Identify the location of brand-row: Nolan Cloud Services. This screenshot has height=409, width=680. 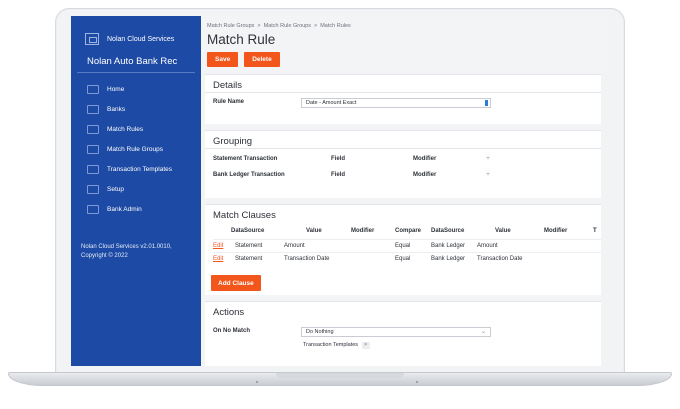
(136, 32).